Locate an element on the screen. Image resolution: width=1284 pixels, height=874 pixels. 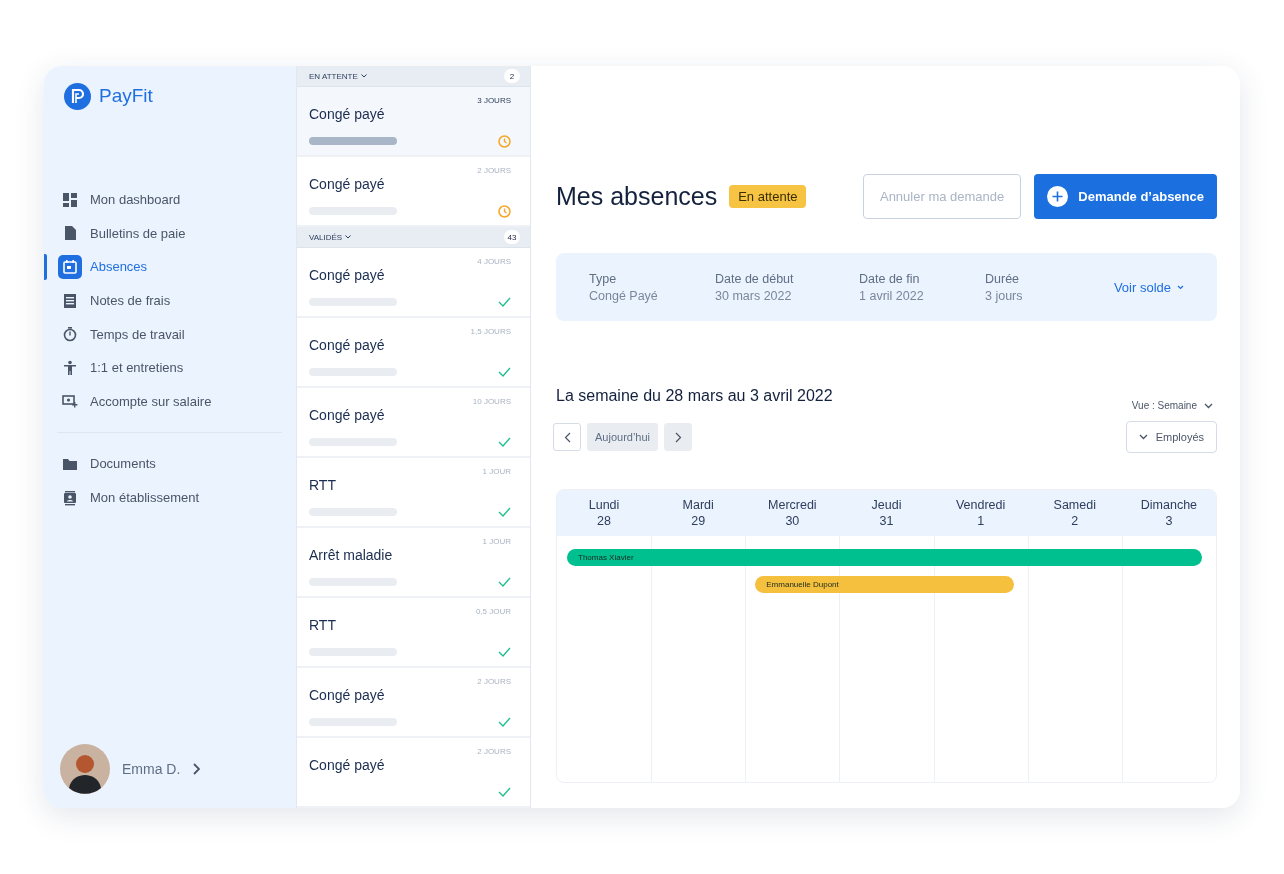
day-name: Jeudi is located at coordinates (886, 505).